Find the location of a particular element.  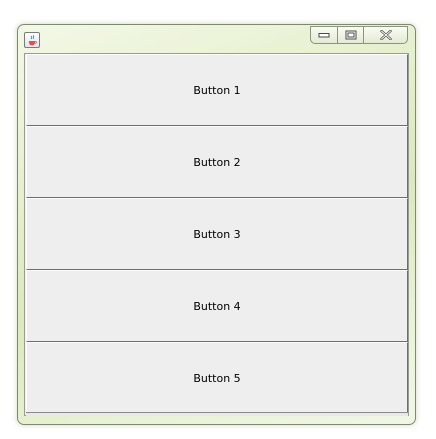

minimize-button is located at coordinates (323, 35).